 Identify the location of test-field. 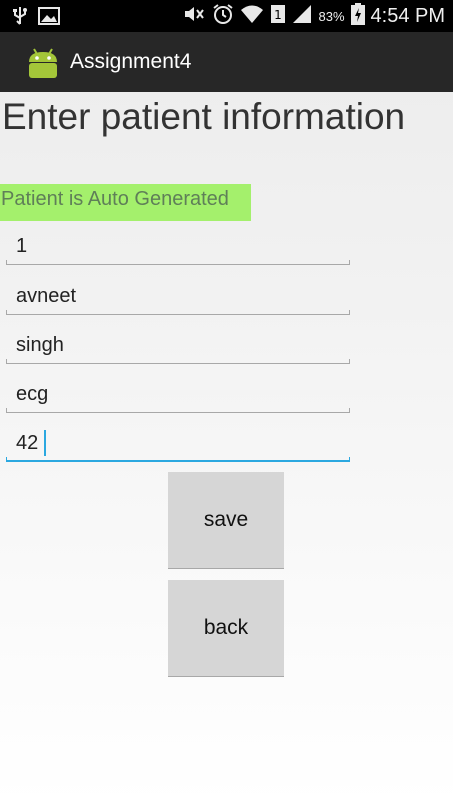
(178, 395).